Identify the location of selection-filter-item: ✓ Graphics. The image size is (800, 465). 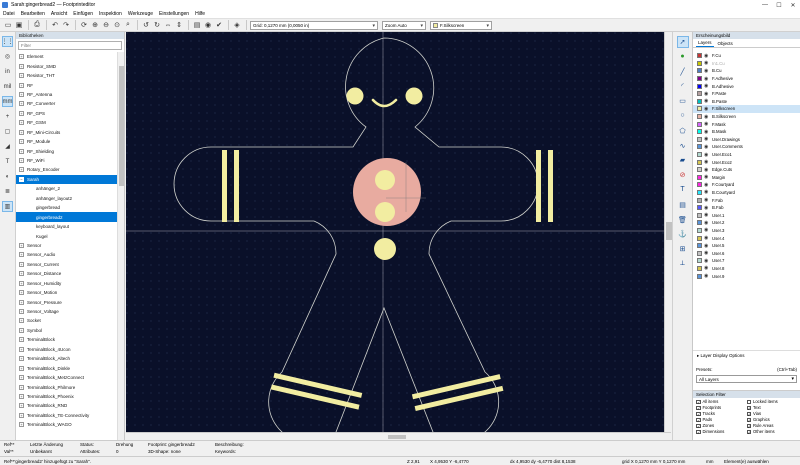
(772, 420).